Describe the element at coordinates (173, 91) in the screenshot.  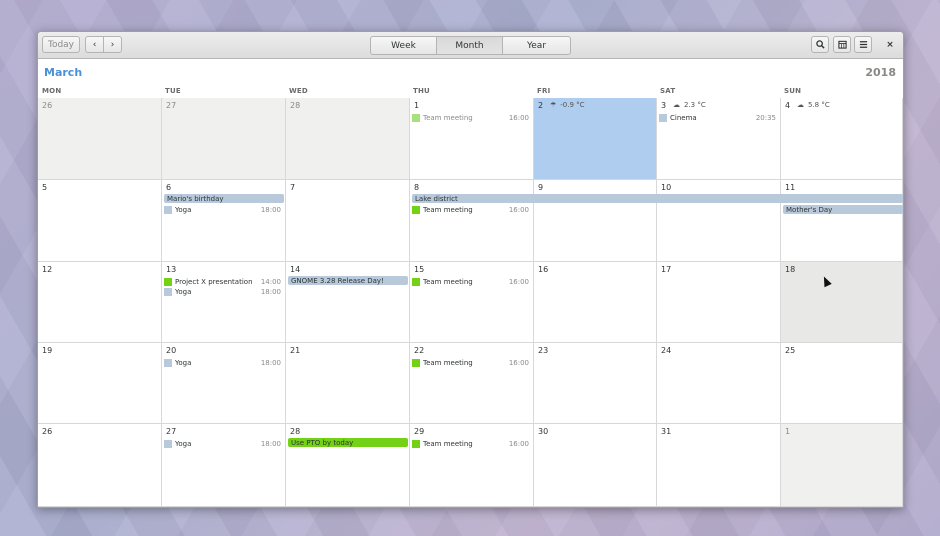
I see `weekday-label: TUE` at that location.